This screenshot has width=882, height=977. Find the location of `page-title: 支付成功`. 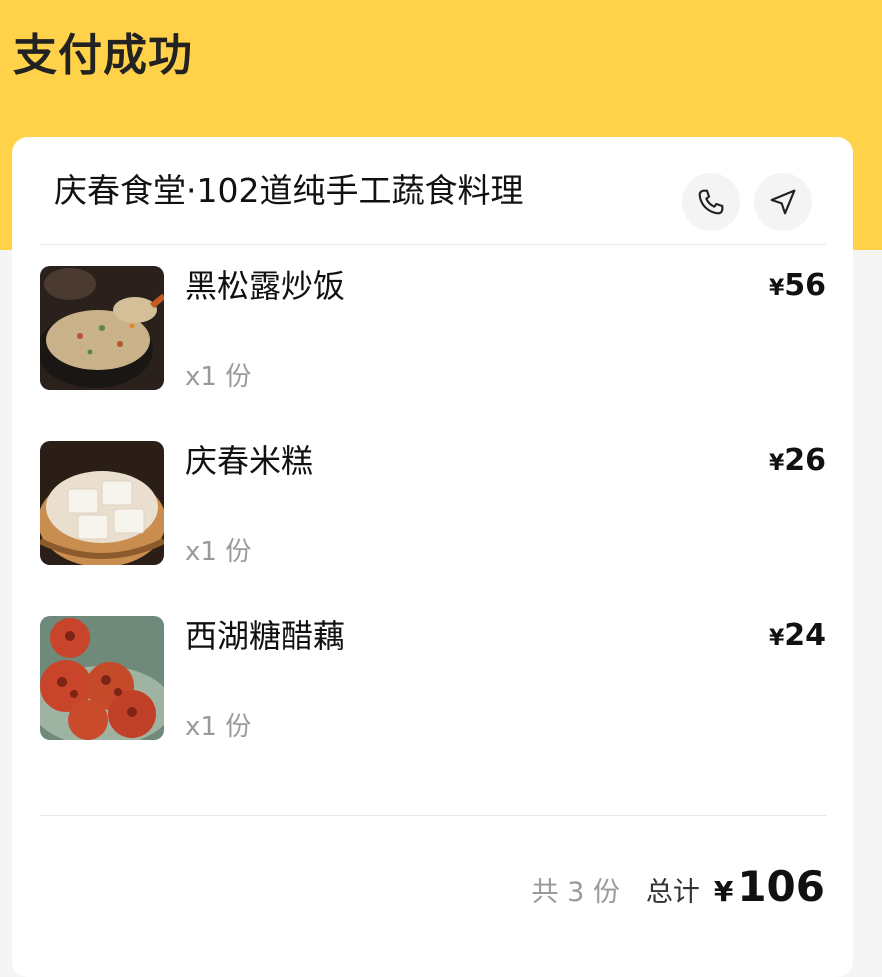

page-title: 支付成功 is located at coordinates (103, 55).